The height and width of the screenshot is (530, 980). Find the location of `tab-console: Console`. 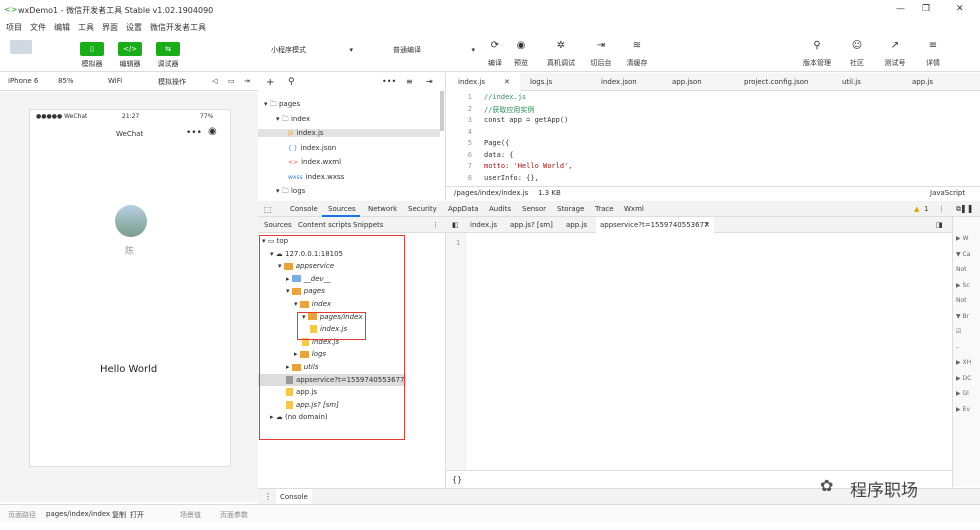

tab-console: Console is located at coordinates (304, 209).